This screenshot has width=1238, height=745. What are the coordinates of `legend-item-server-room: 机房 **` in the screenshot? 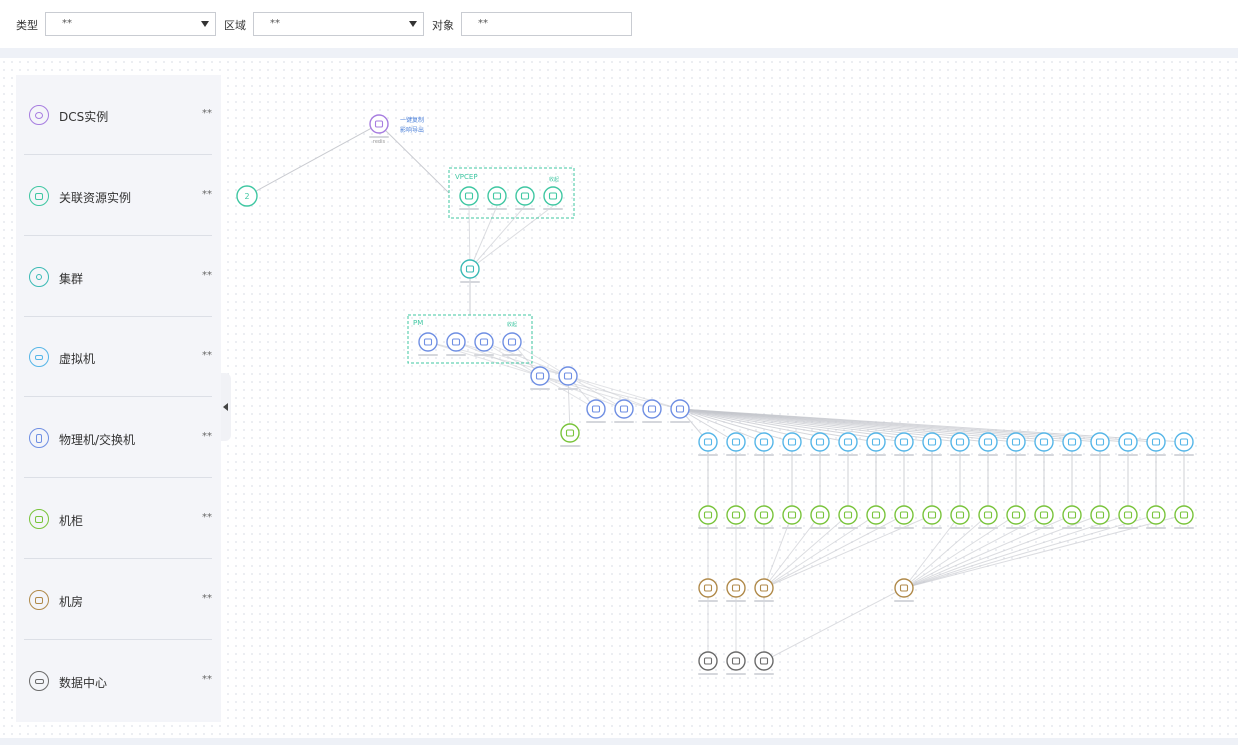 It's located at (118, 600).